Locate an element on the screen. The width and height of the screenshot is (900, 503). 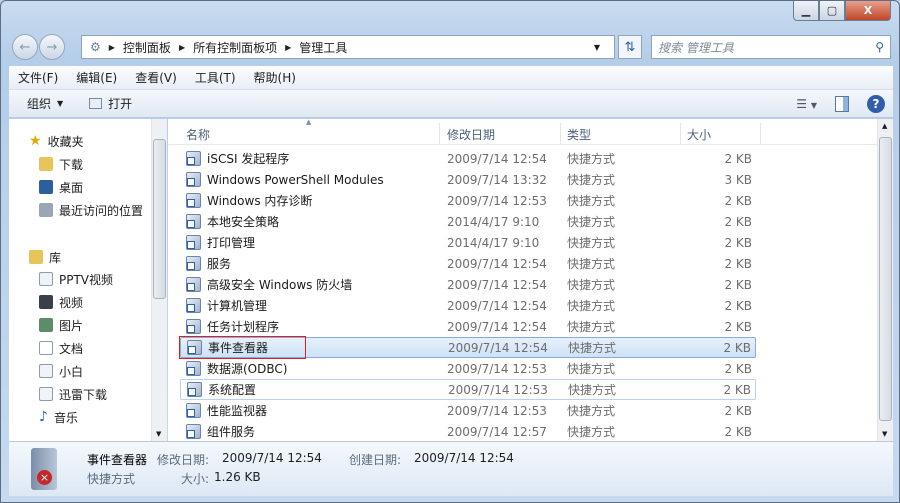
sidebar-scrollbar: ▼ is located at coordinates (159, 280).